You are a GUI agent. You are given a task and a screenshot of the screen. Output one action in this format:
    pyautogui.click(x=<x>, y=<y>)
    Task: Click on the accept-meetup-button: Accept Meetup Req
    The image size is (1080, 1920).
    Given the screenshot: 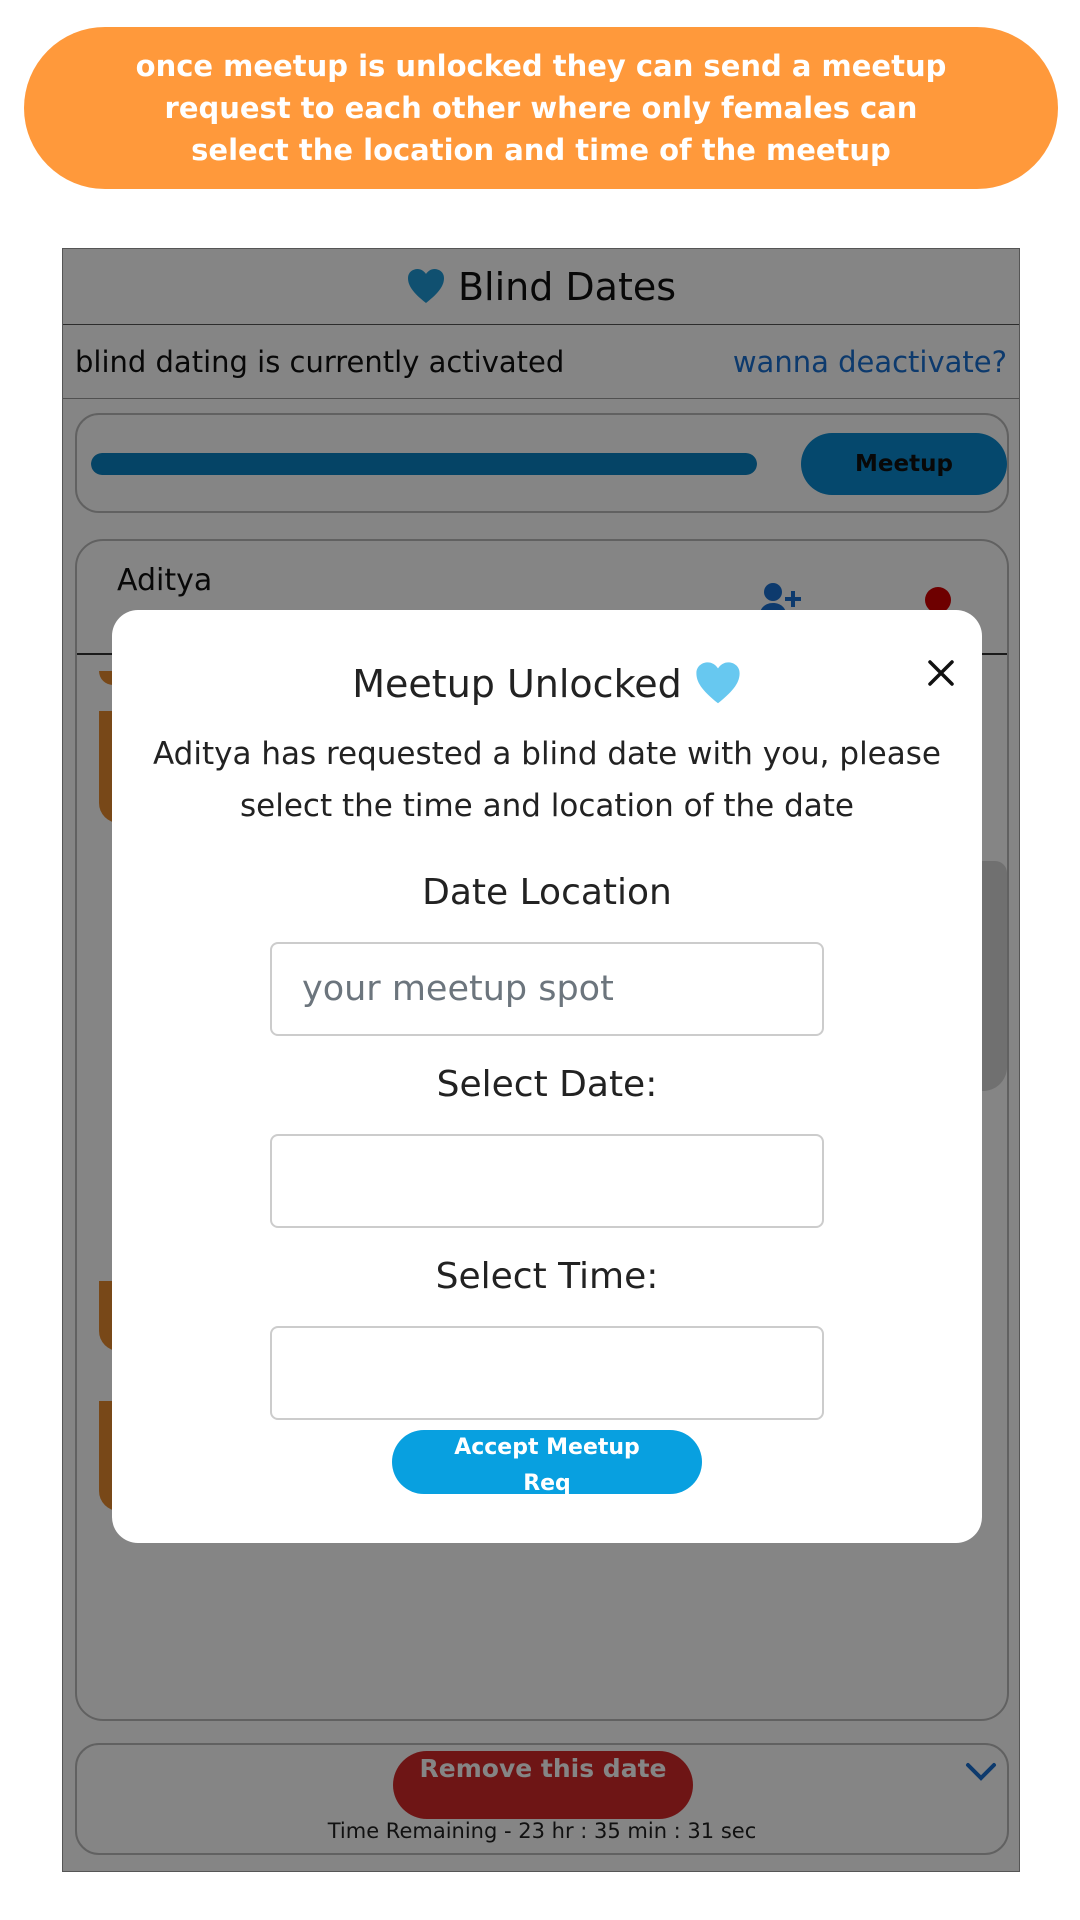 What is the action you would take?
    pyautogui.click(x=547, y=1463)
    